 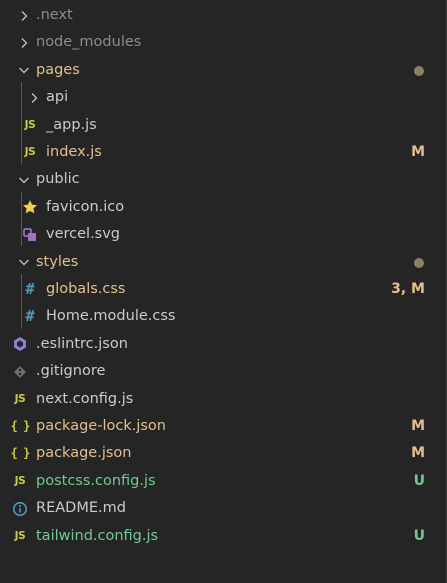 What do you see at coordinates (223, 316) in the screenshot?
I see `file-home-module-css: # Home.module.css` at bounding box center [223, 316].